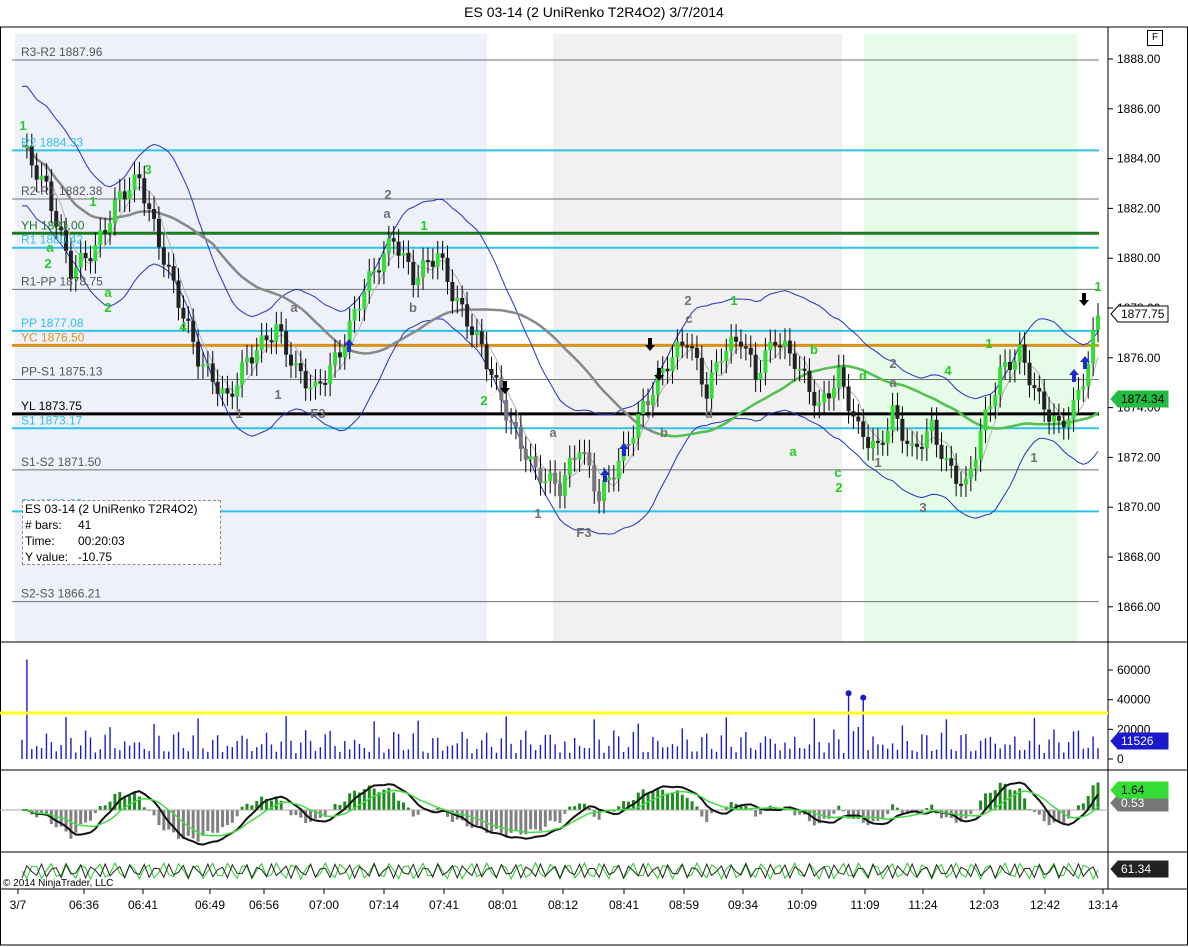  What do you see at coordinates (62, 281) in the screenshot?
I see `level-label: R1-PP 1878.75` at bounding box center [62, 281].